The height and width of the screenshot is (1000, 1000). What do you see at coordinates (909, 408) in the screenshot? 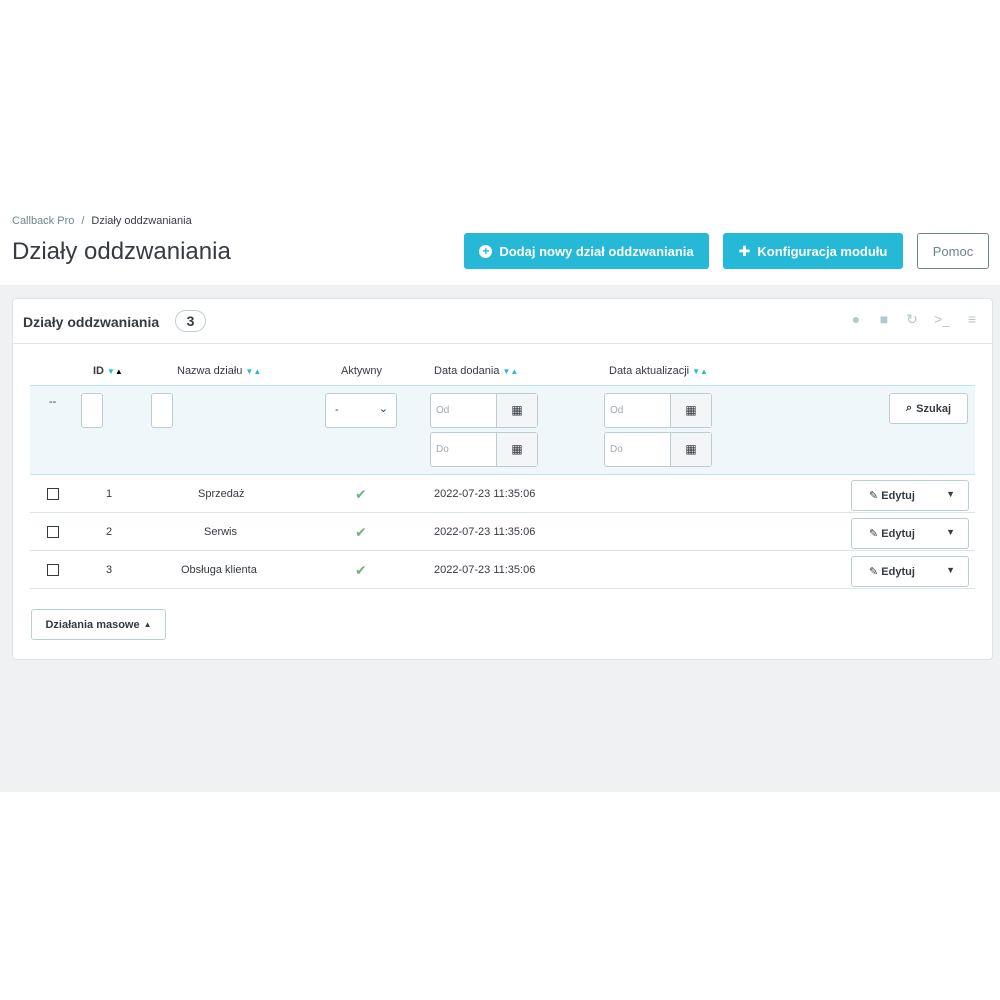
I see `search-icon: ⌕` at bounding box center [909, 408].